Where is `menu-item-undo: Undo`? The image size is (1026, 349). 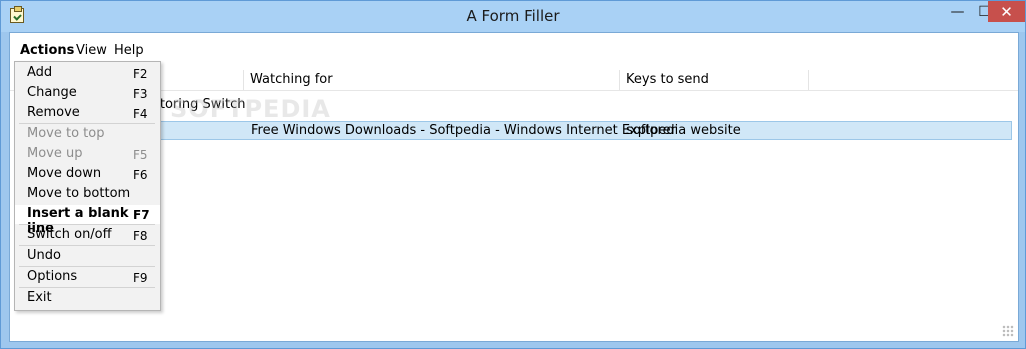 menu-item-undo: Undo is located at coordinates (87, 256).